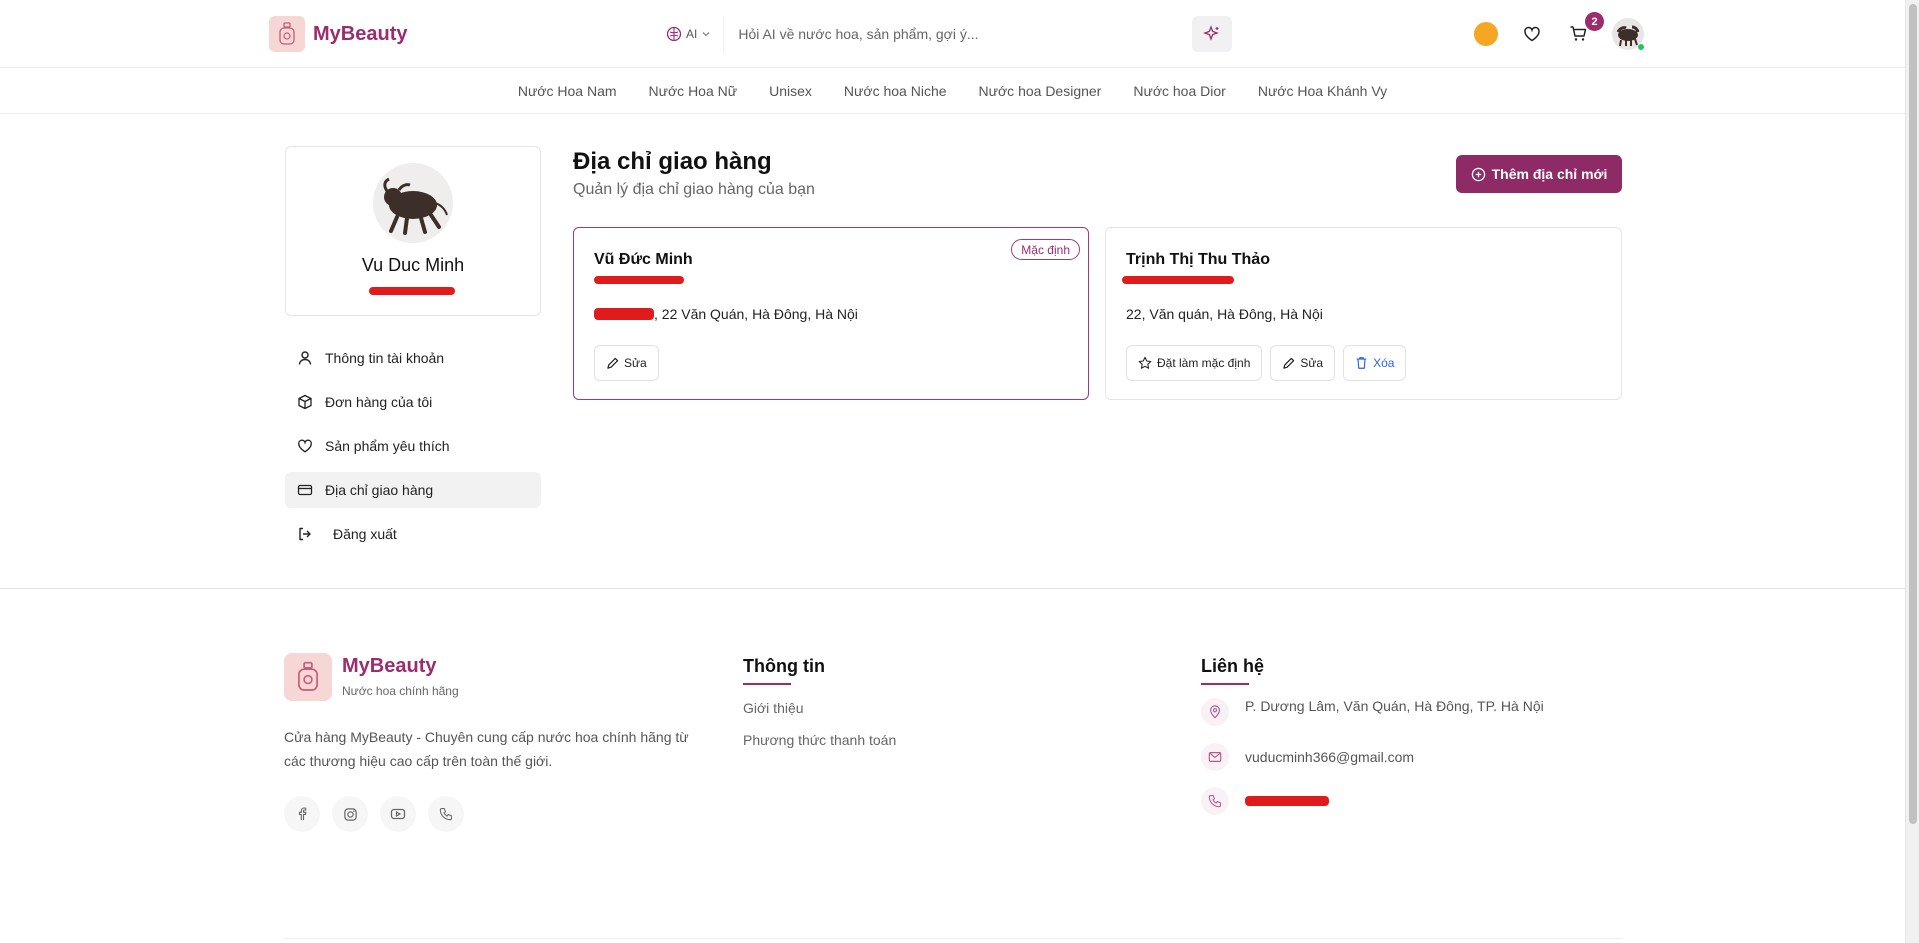 This screenshot has width=1919, height=943. What do you see at coordinates (958, 34) in the screenshot?
I see `search-input` at bounding box center [958, 34].